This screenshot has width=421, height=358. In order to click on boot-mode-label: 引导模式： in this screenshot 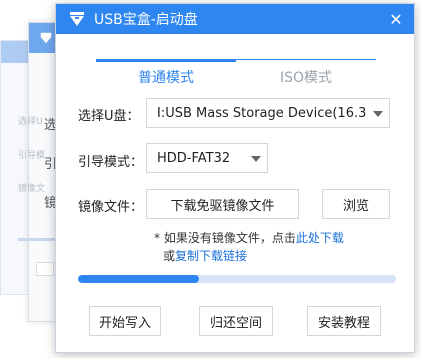, I will do `click(111, 162)`.